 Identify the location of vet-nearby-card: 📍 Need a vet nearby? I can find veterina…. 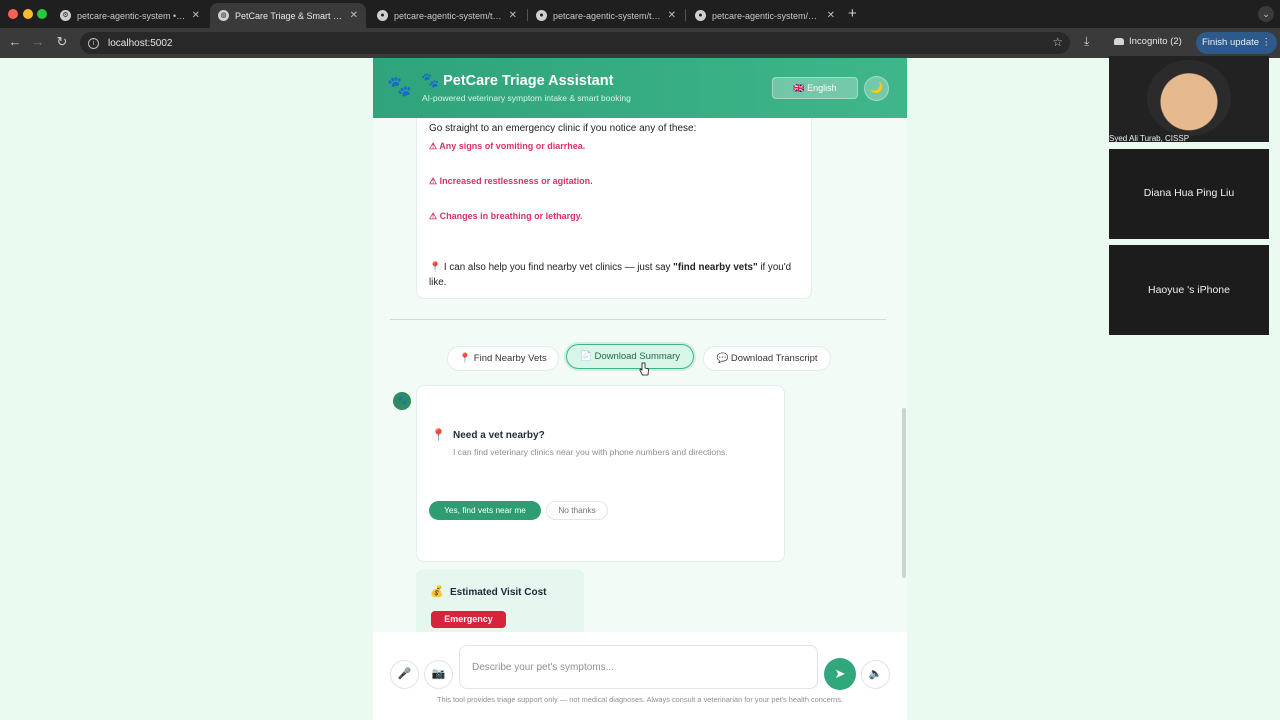
(600, 473).